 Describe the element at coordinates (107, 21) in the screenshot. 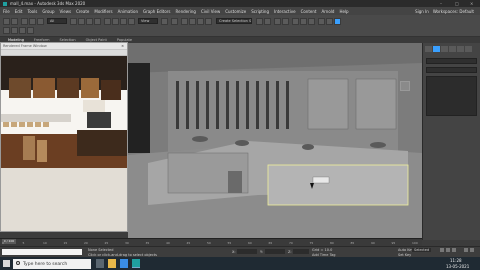

I see `move-icon` at that location.